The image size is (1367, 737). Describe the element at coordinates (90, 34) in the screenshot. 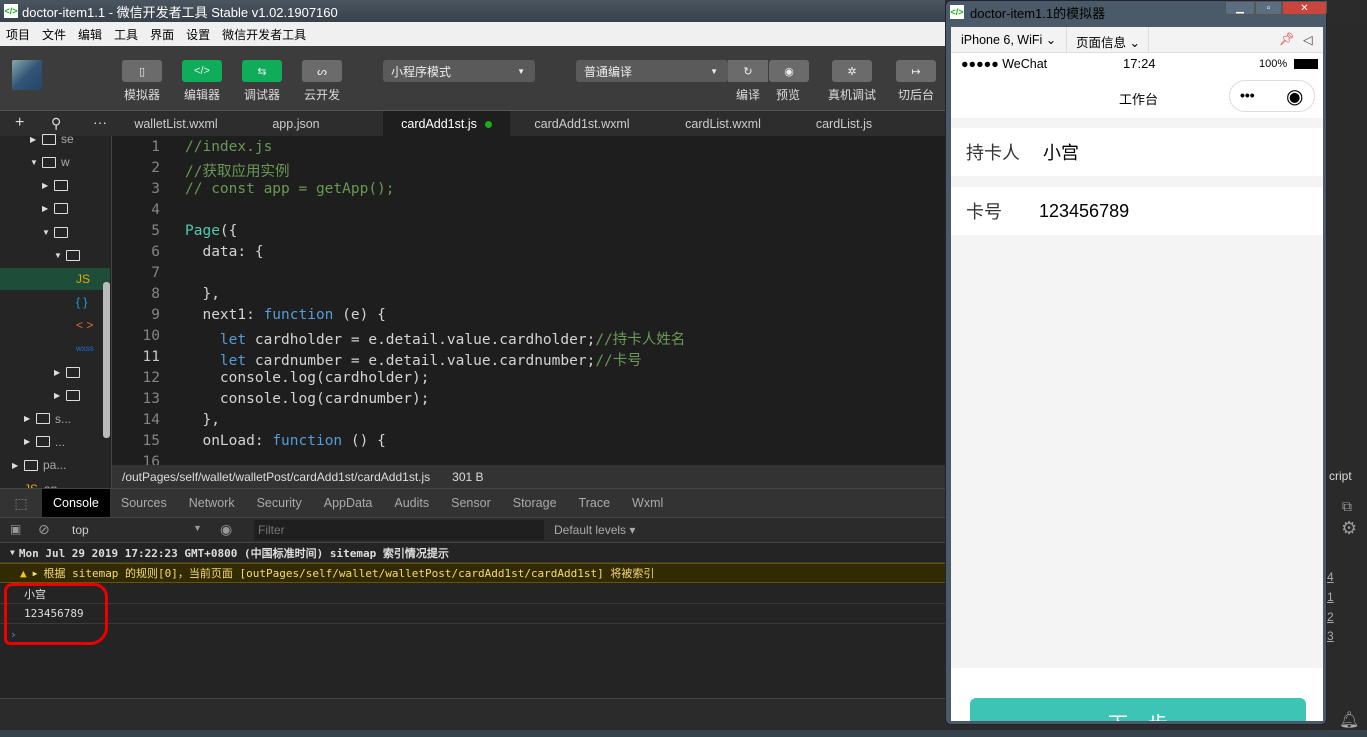

I see `menu-item: 编辑` at that location.